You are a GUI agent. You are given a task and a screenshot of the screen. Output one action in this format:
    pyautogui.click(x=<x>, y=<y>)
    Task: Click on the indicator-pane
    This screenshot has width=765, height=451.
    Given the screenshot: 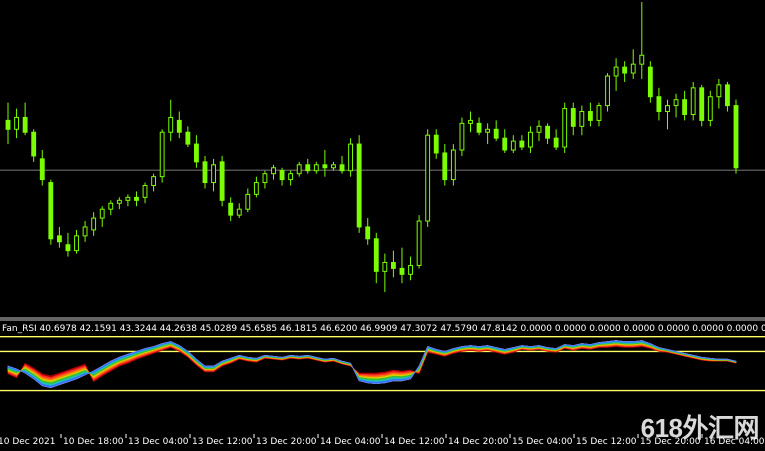 What is the action you would take?
    pyautogui.click(x=382, y=364)
    